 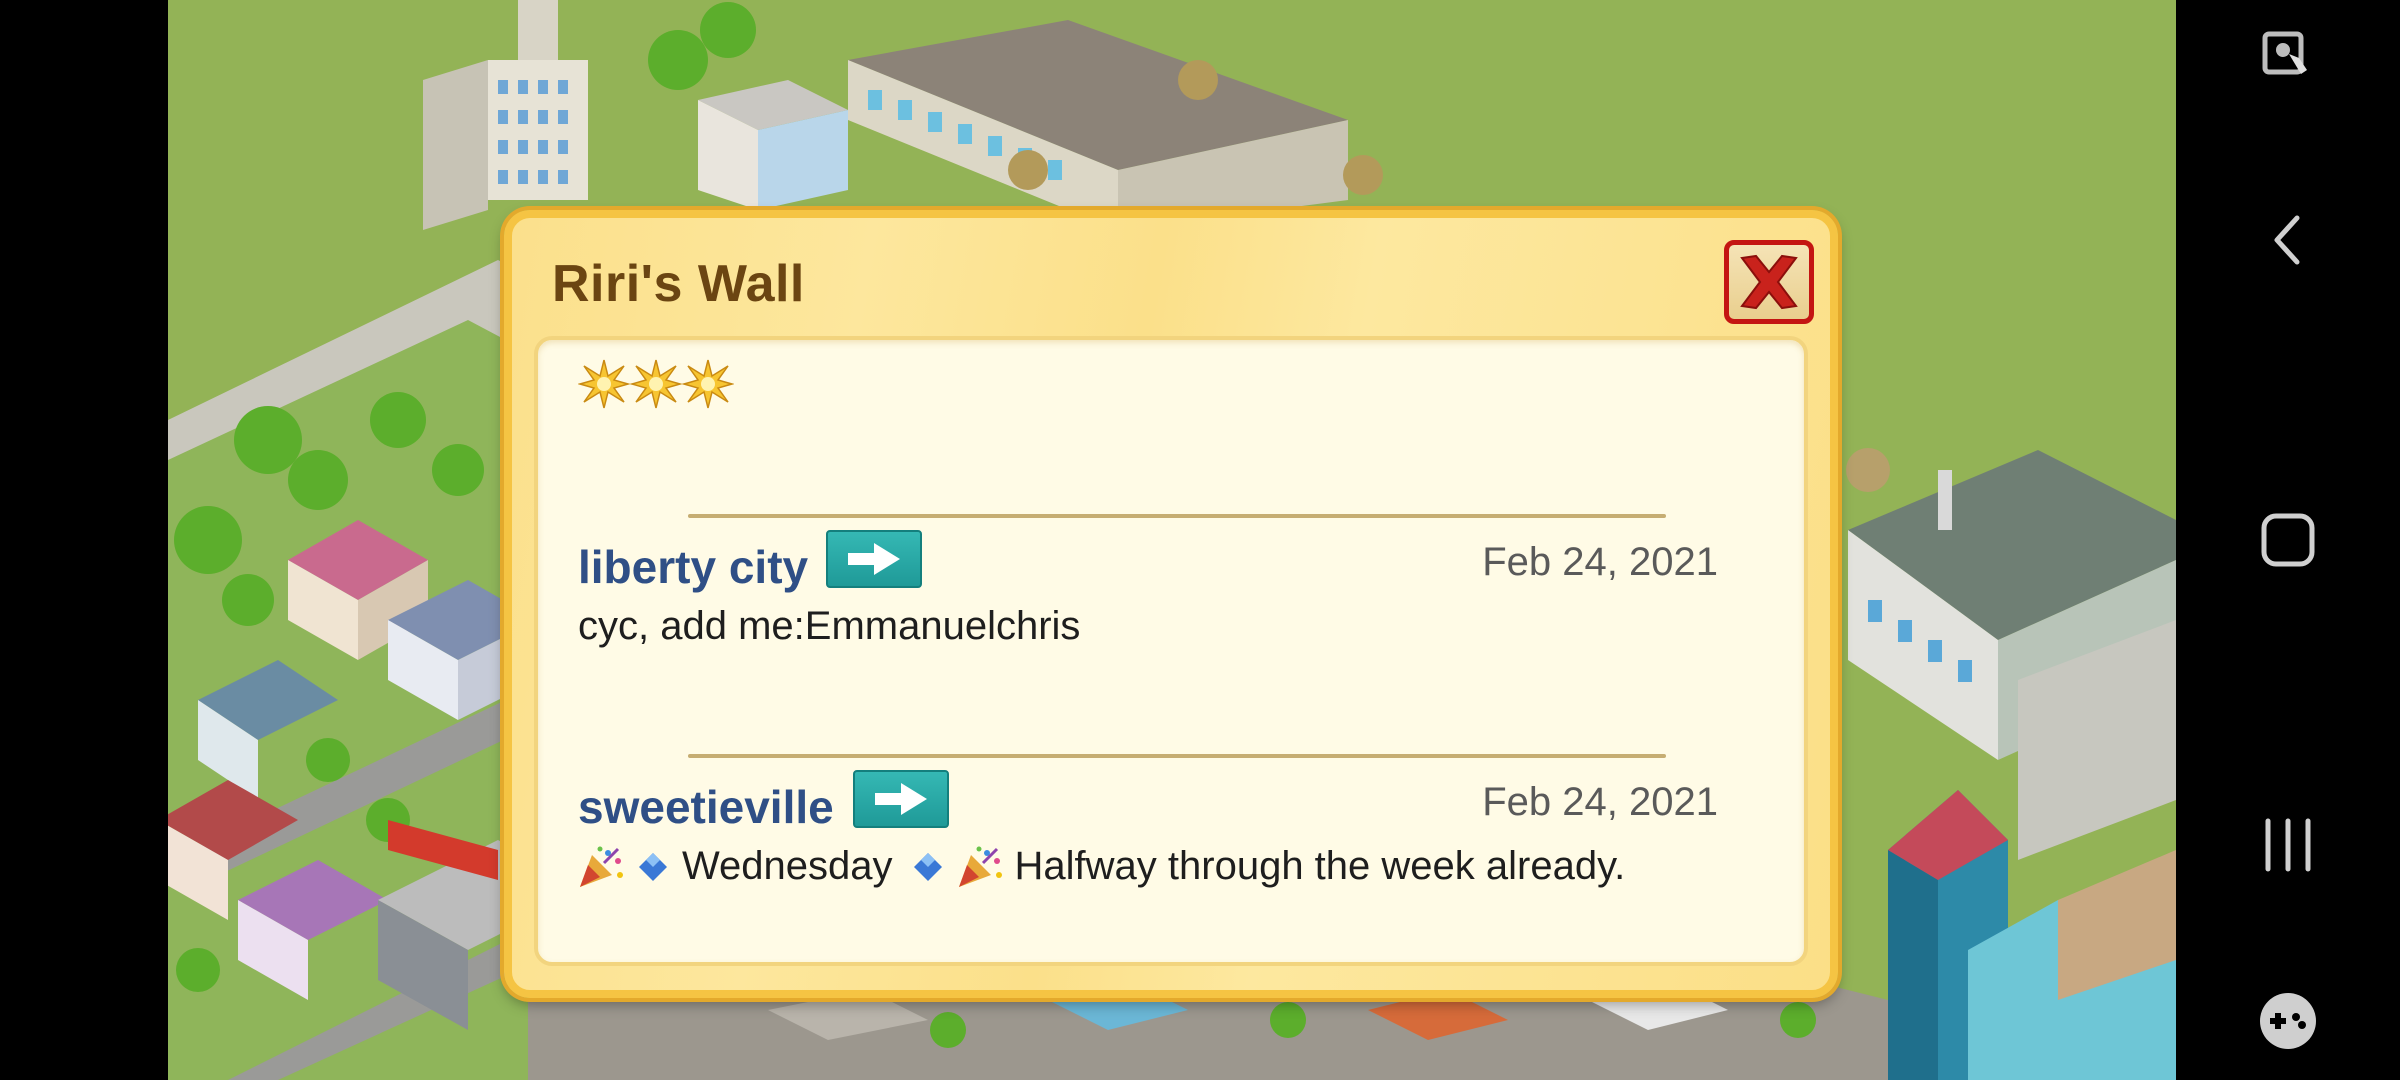 I want to click on home-icon, so click(x=2288, y=540).